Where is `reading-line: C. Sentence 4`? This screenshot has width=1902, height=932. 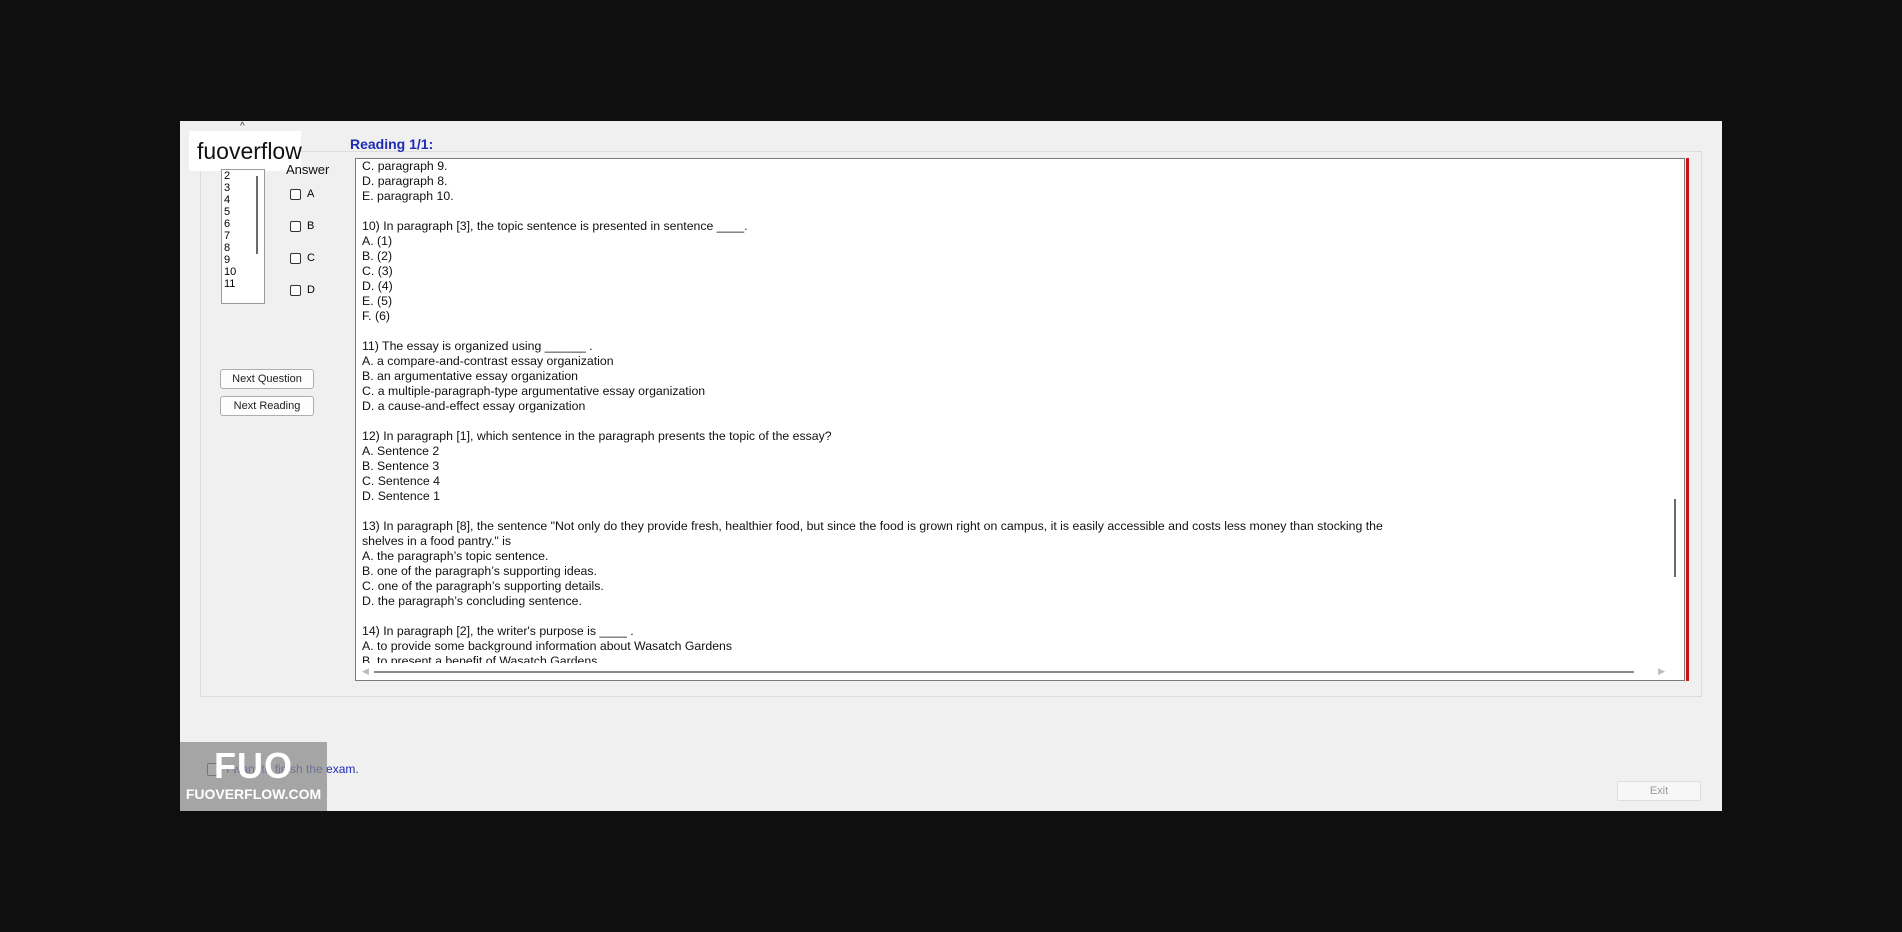 reading-line: C. Sentence 4 is located at coordinates (401, 481).